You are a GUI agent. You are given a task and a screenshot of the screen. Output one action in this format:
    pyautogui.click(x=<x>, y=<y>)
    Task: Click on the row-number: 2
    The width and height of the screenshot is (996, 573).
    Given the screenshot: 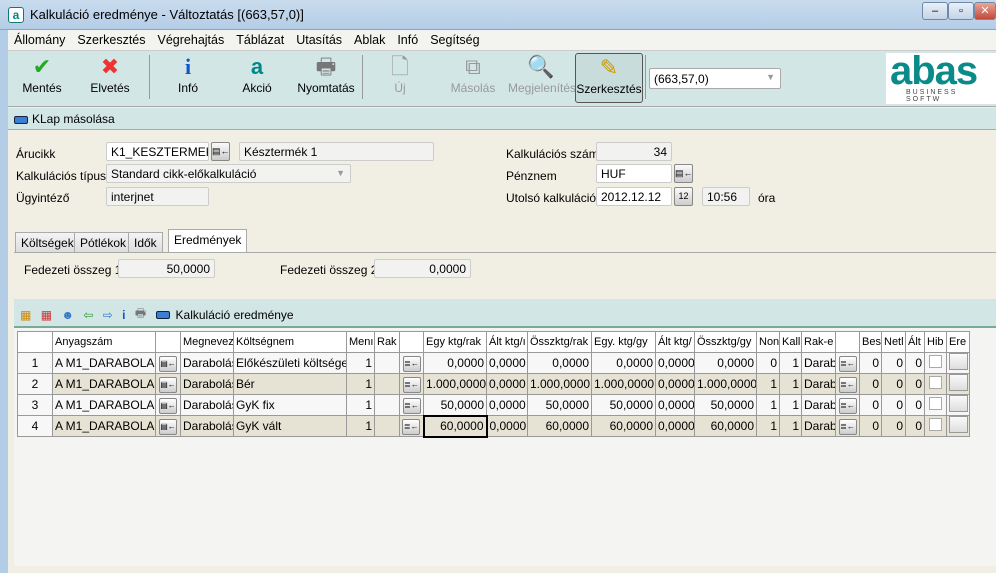 What is the action you would take?
    pyautogui.click(x=35, y=384)
    